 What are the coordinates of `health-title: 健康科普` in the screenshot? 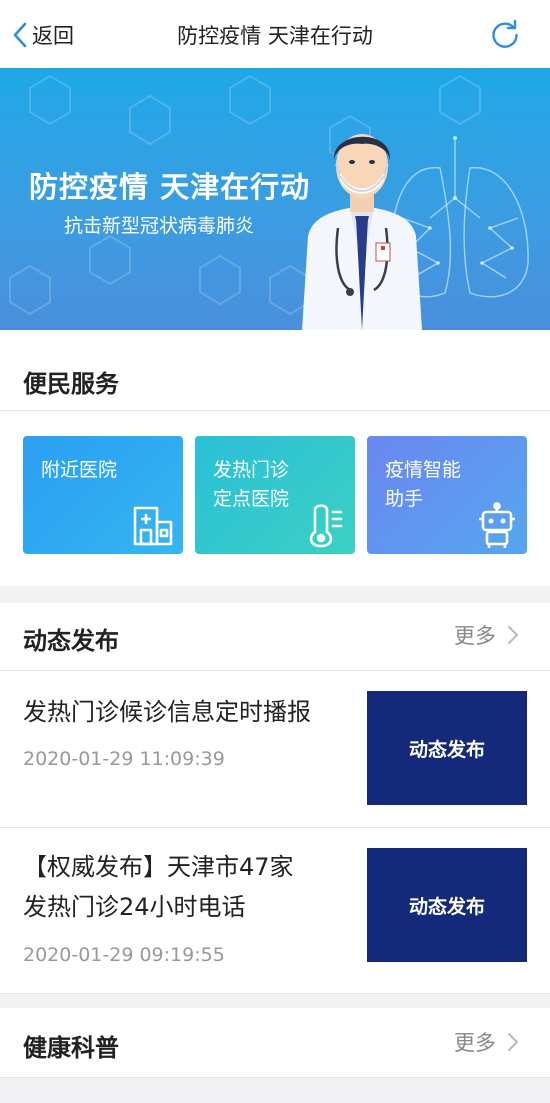 It's located at (71, 1048).